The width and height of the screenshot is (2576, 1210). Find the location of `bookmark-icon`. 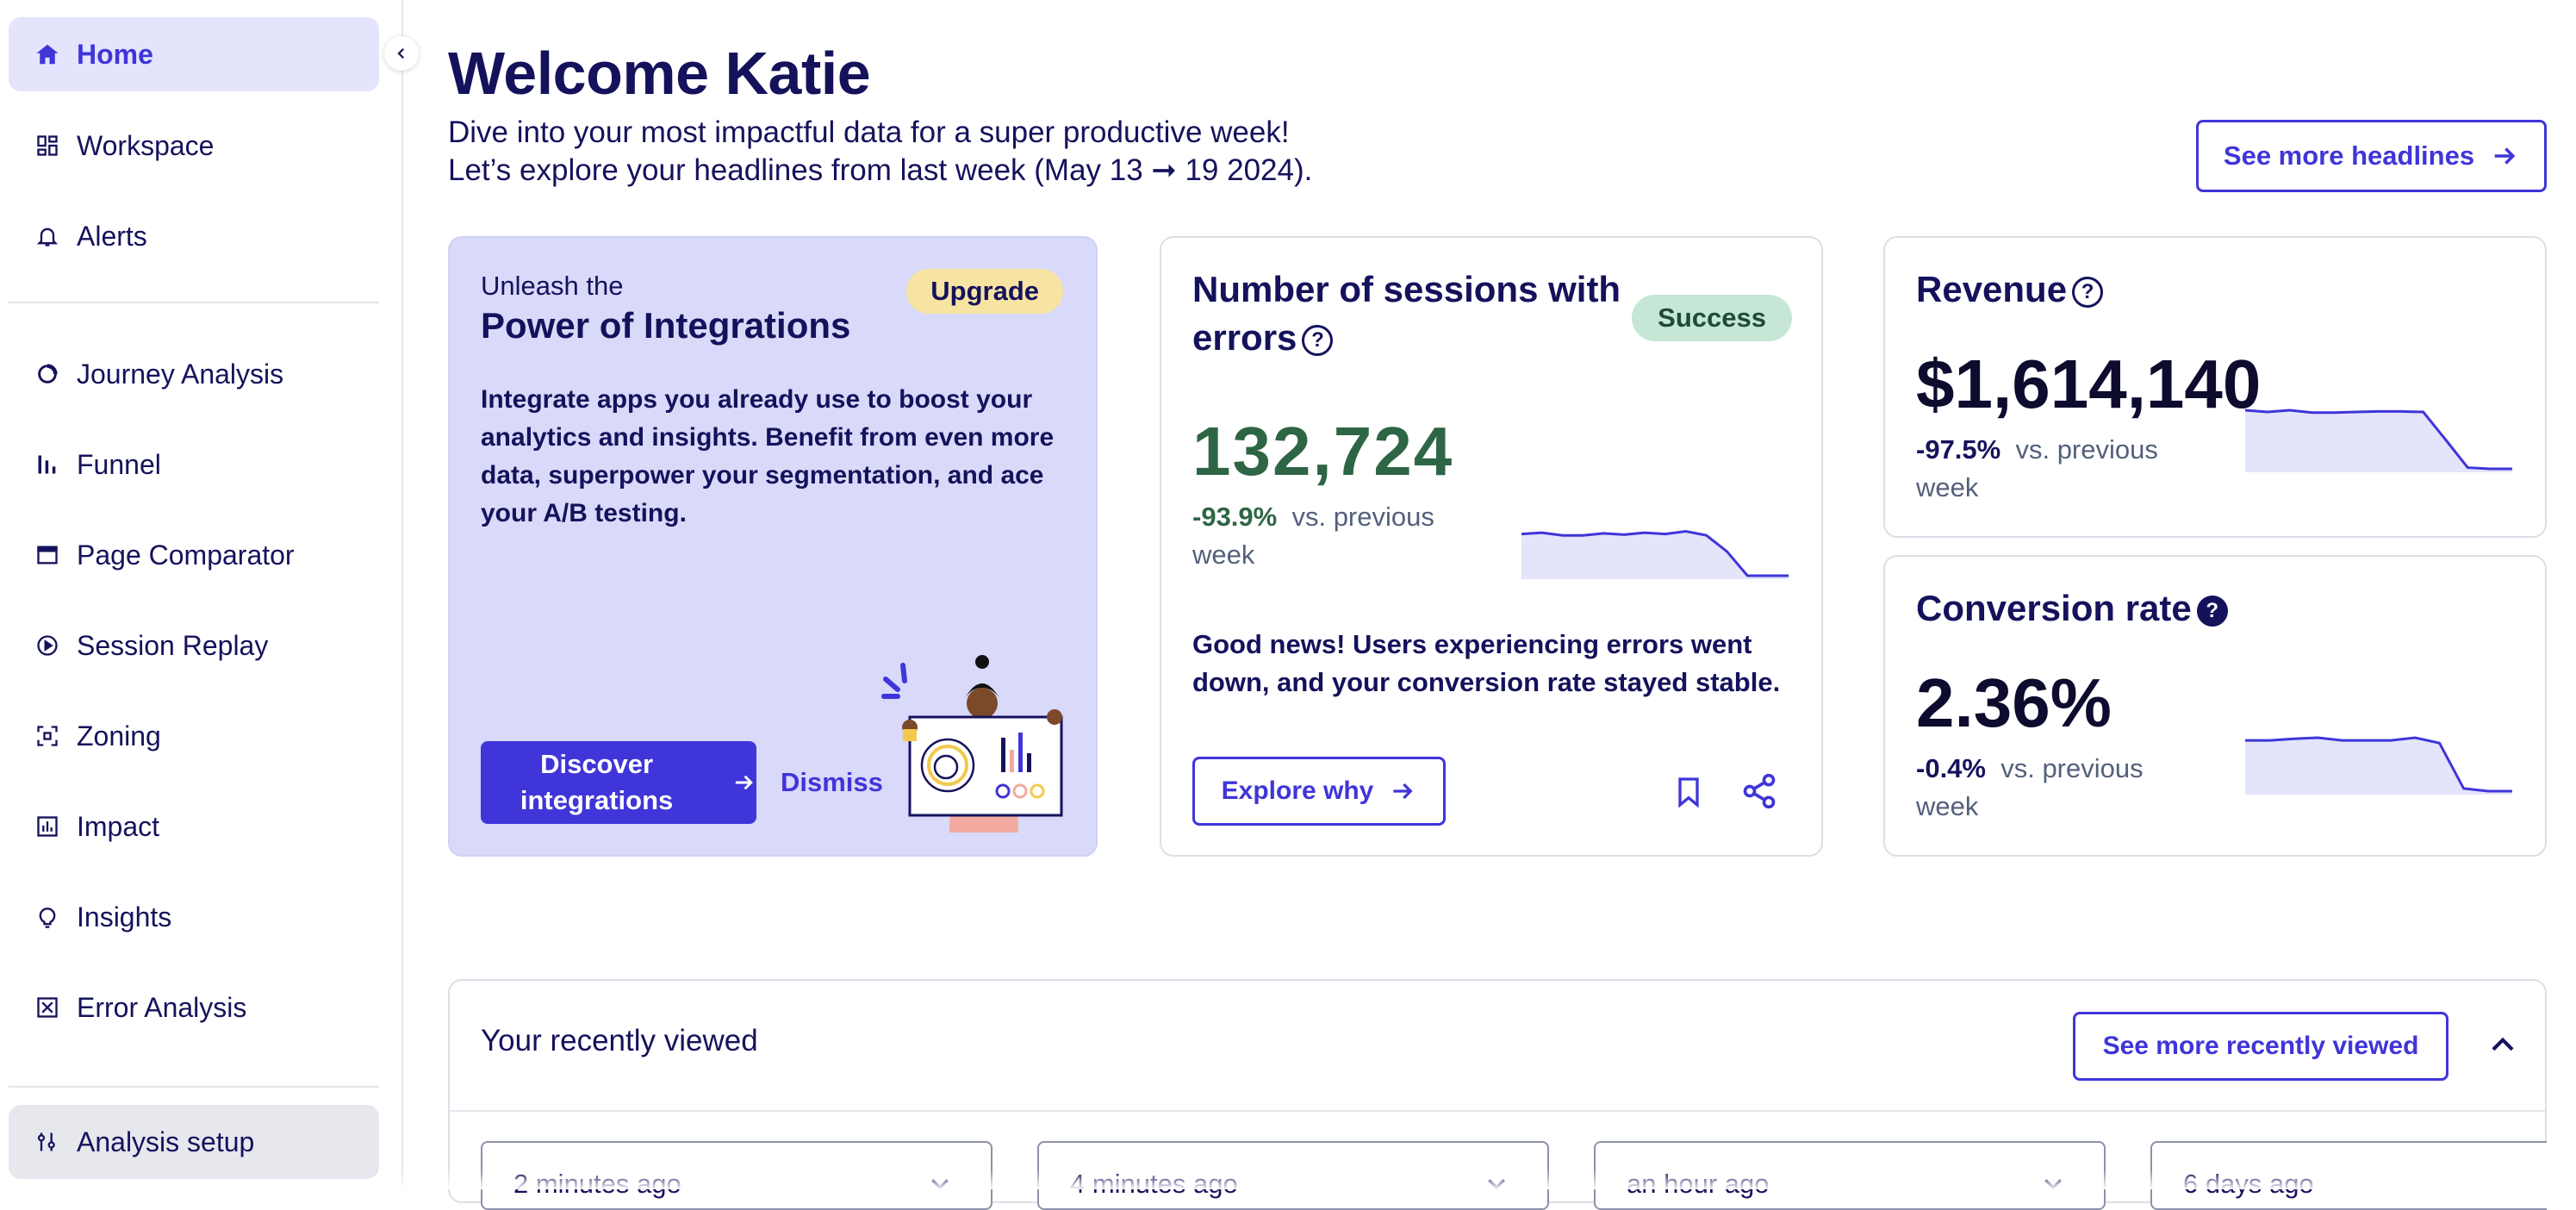

bookmark-icon is located at coordinates (1689, 794).